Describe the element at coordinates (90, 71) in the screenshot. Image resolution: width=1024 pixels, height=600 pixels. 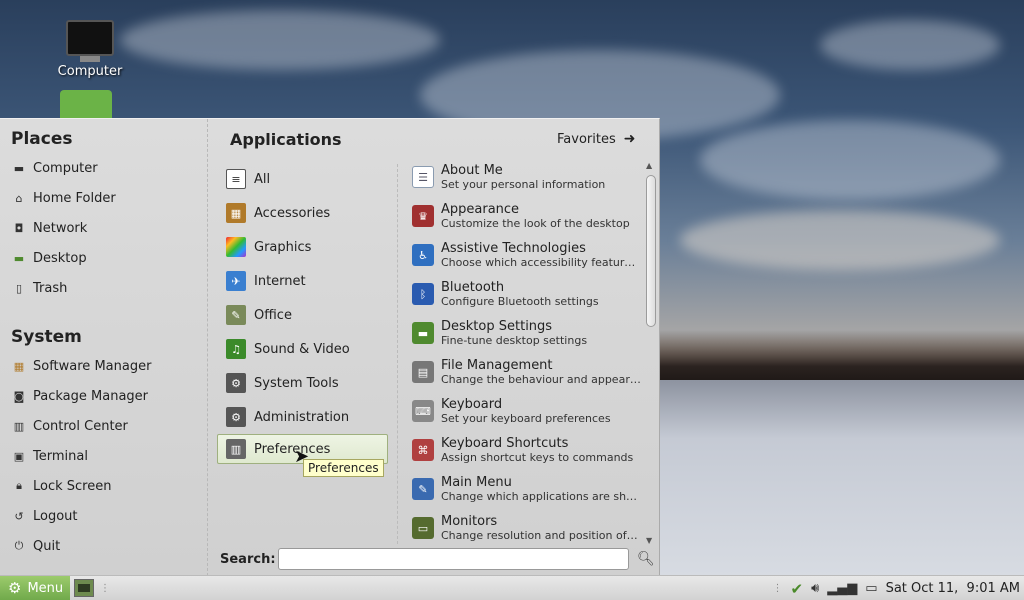
I see `desktop-computer-label: Computer` at that location.